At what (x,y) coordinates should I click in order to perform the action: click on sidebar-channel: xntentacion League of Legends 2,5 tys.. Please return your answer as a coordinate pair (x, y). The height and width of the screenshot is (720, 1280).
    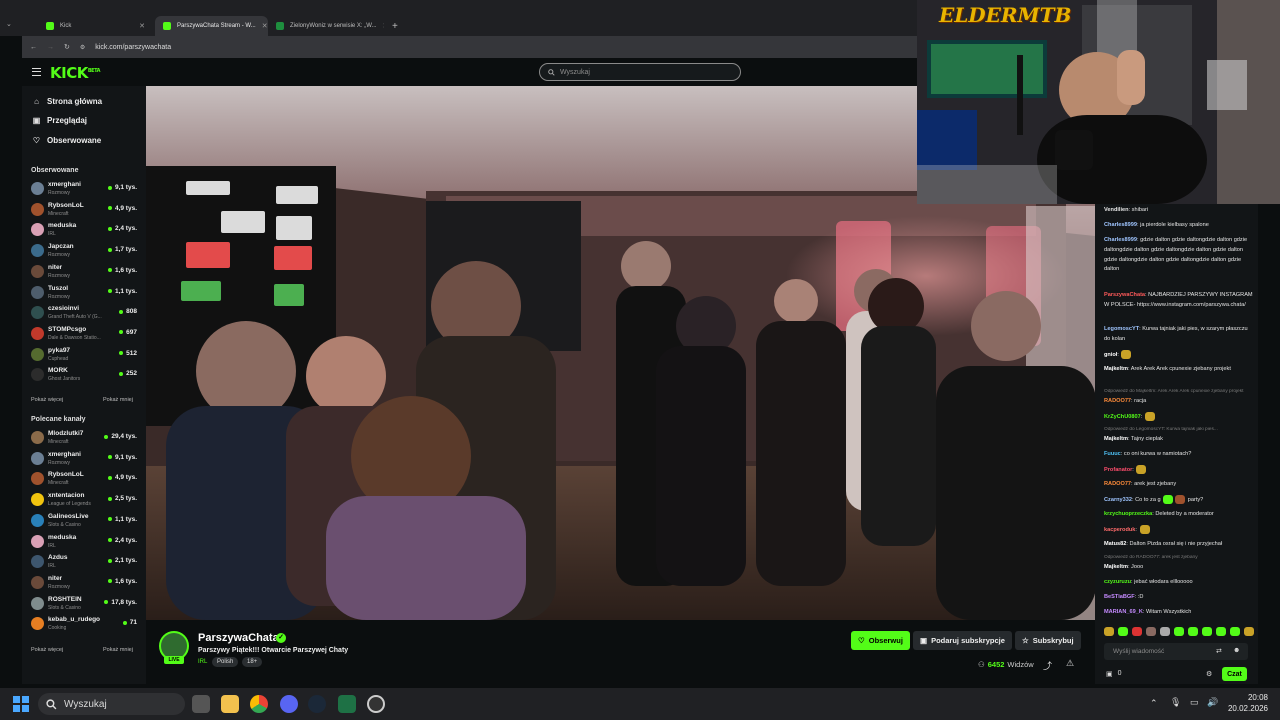
    Looking at the image, I should click on (84, 500).